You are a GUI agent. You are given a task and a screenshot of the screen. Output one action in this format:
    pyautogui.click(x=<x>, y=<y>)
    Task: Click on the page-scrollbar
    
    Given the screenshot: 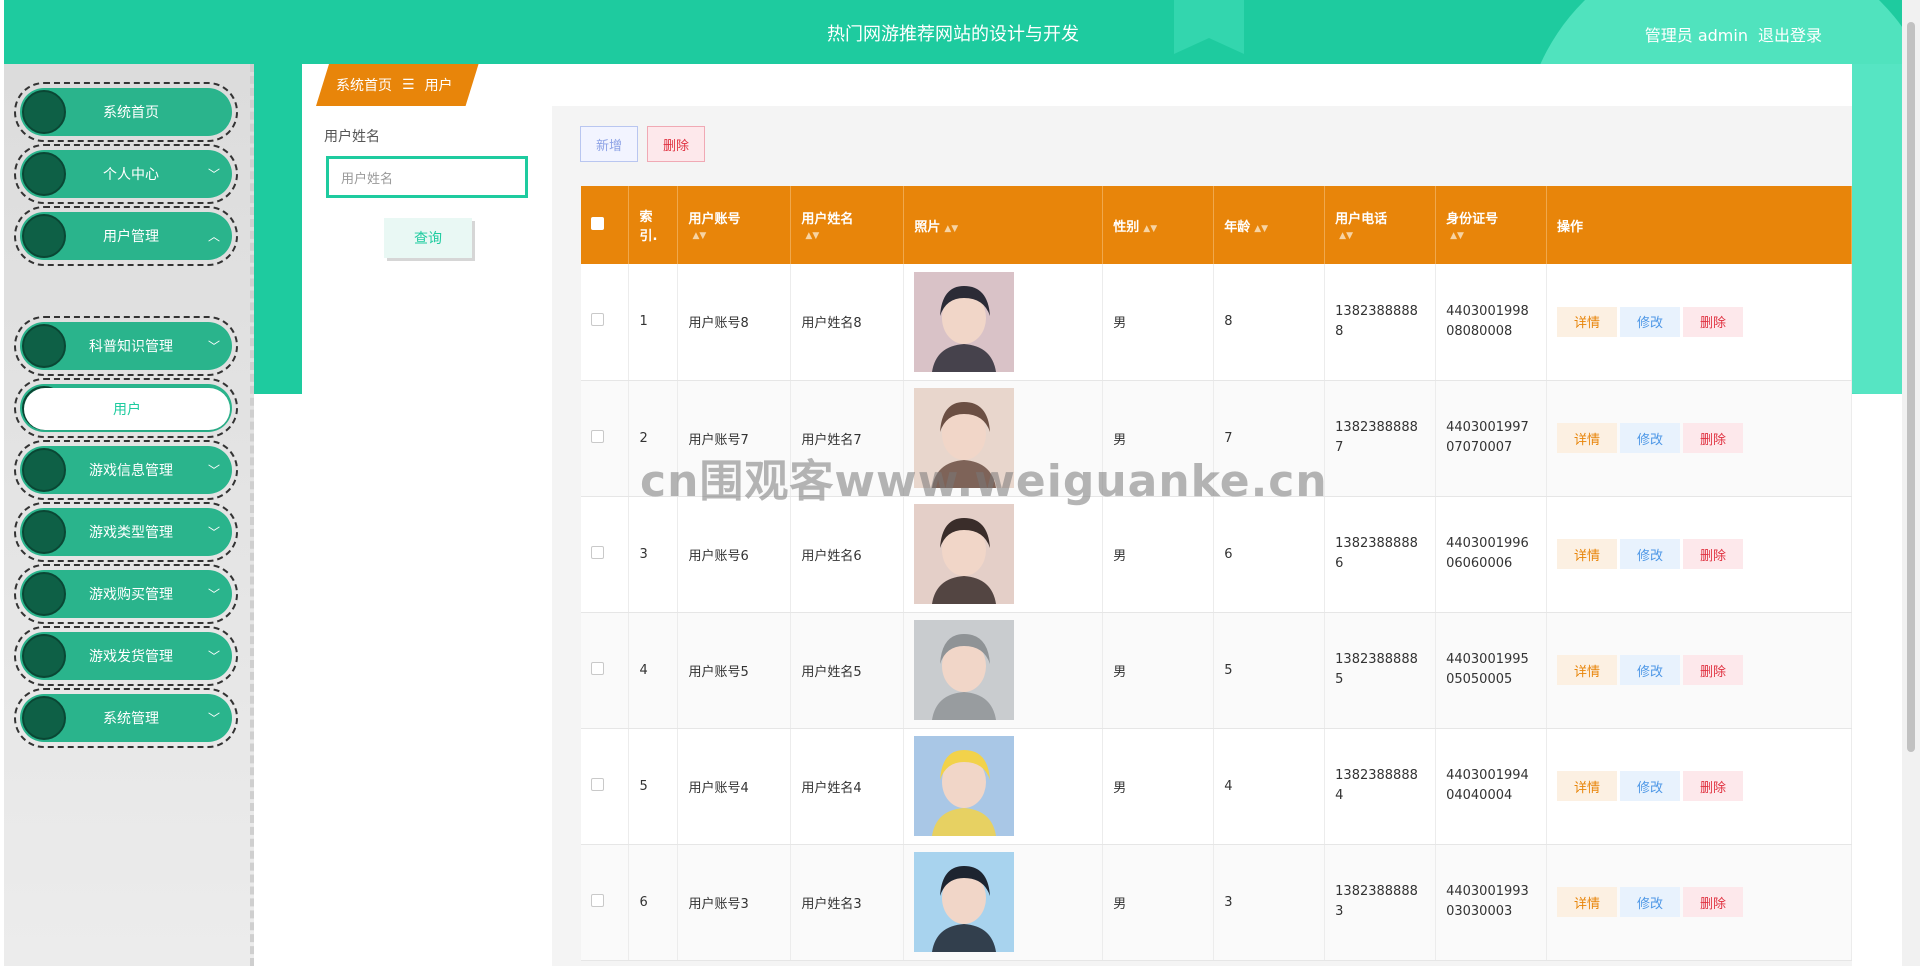 What is the action you would take?
    pyautogui.click(x=1911, y=483)
    